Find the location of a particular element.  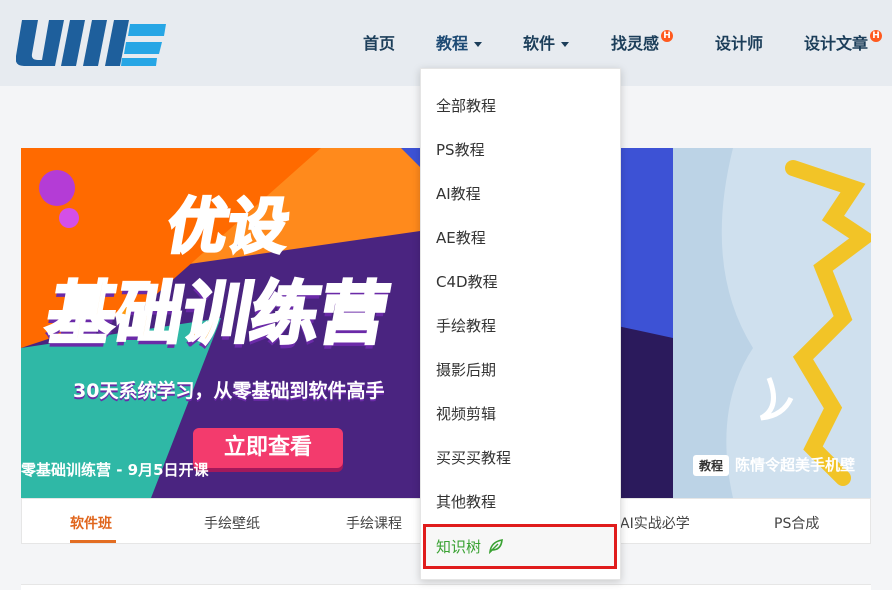

nav-home: 首页 is located at coordinates (379, 42).